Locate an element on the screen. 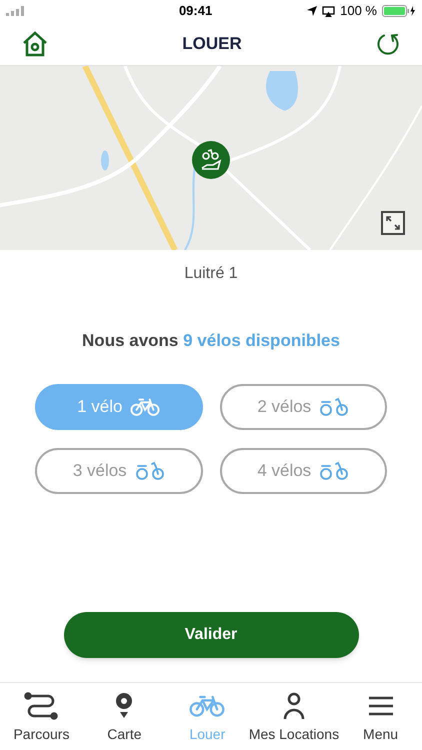  signal-icon is located at coordinates (15, 11).